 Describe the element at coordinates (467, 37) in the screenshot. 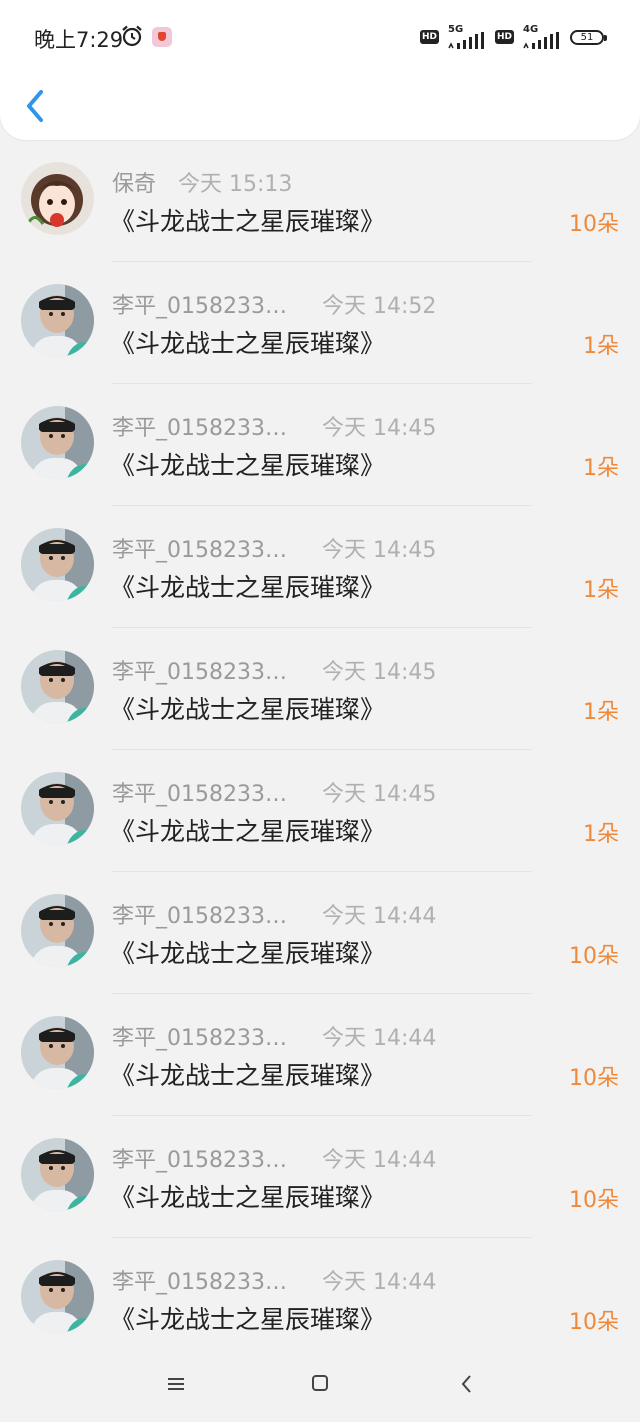

I see `signal-5g-icon: 5G` at that location.